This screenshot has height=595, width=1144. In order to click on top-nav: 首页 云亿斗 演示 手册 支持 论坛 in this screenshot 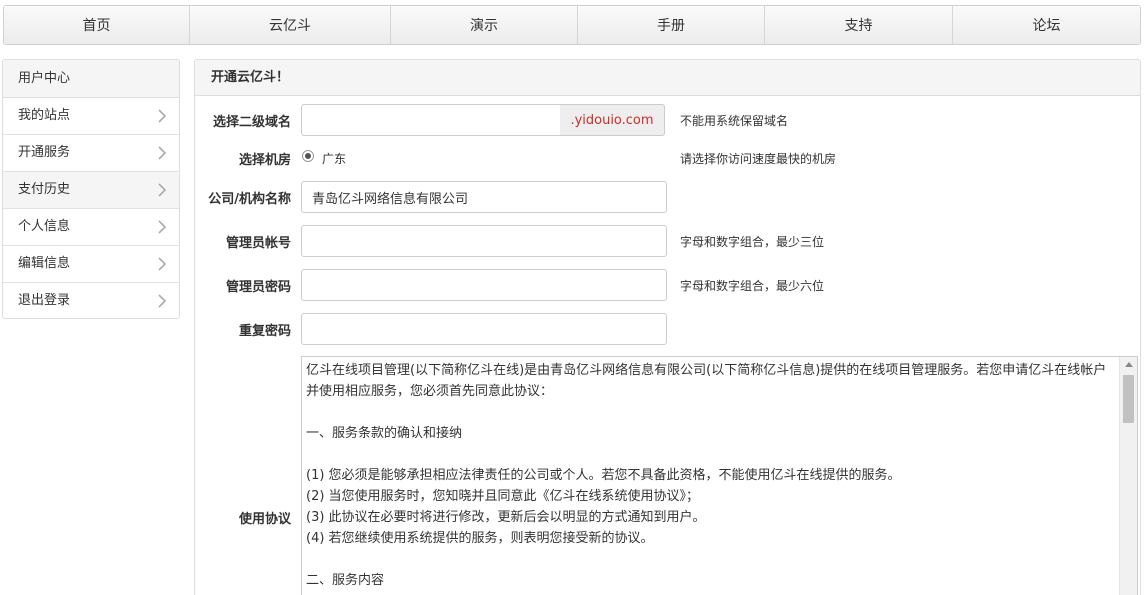, I will do `click(572, 25)`.